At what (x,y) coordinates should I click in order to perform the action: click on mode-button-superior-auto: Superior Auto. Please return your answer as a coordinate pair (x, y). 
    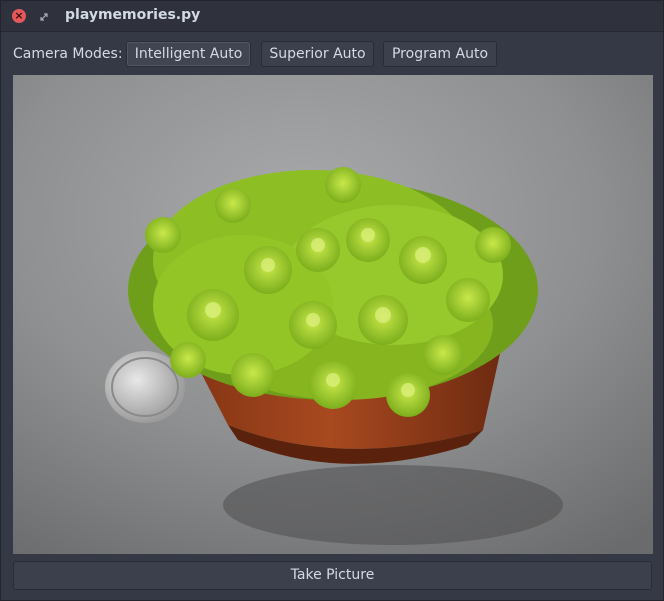
    Looking at the image, I should click on (317, 54).